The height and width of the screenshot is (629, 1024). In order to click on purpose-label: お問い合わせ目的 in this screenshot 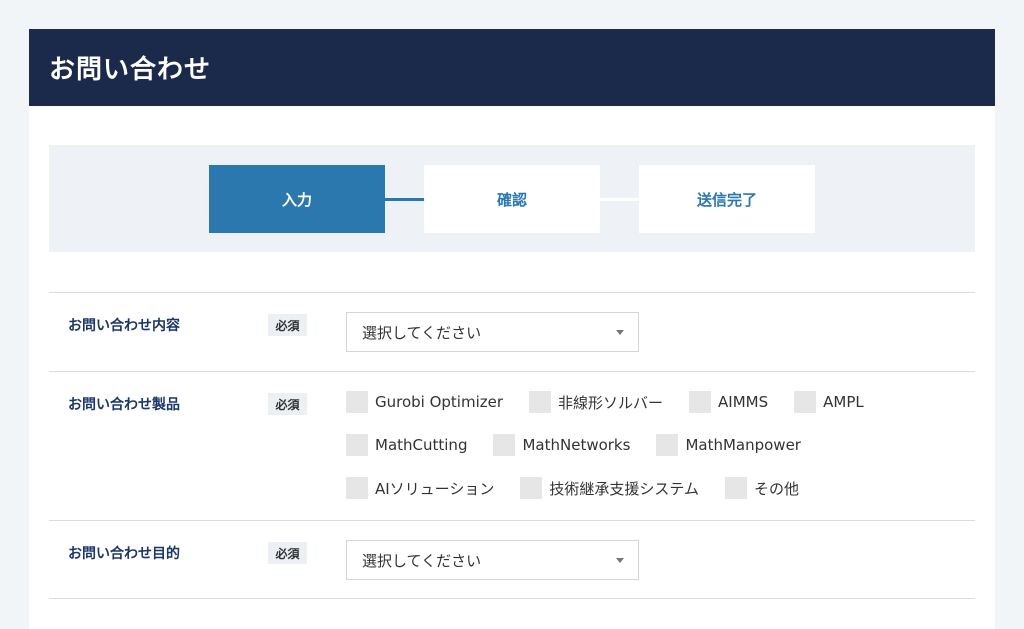, I will do `click(124, 554)`.